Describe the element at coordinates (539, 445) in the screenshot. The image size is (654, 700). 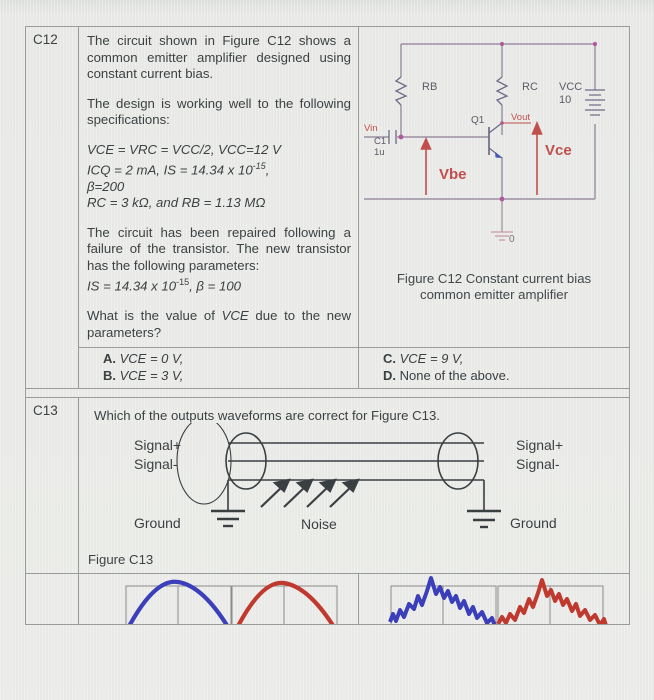
I see `label-right-signal-plus: Signal+` at that location.